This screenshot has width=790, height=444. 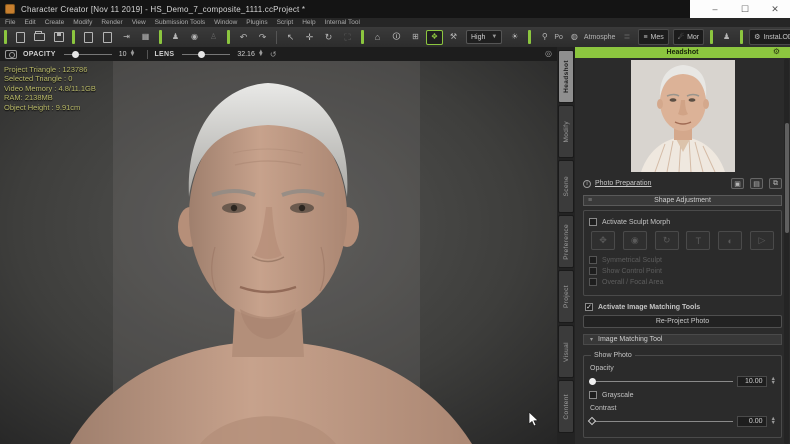 What do you see at coordinates (603, 240) in the screenshot?
I see `sculpt-move-button: ✥` at bounding box center [603, 240].